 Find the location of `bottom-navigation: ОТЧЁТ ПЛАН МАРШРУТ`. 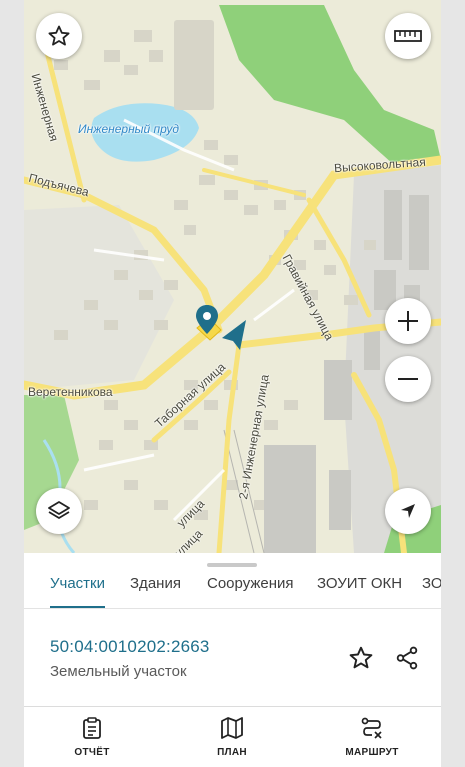

bottom-navigation: ОТЧЁТ ПЛАН МАРШРУТ is located at coordinates (232, 736).